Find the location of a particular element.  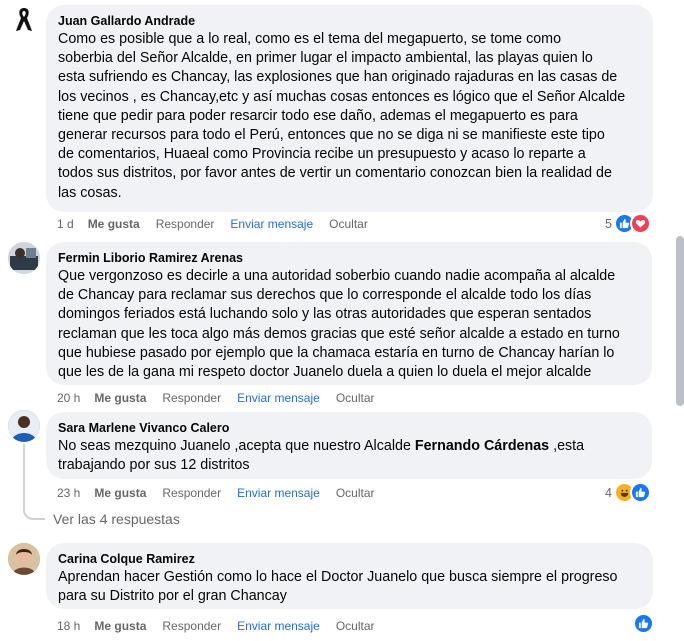

comment-time: 18 h is located at coordinates (68, 626).